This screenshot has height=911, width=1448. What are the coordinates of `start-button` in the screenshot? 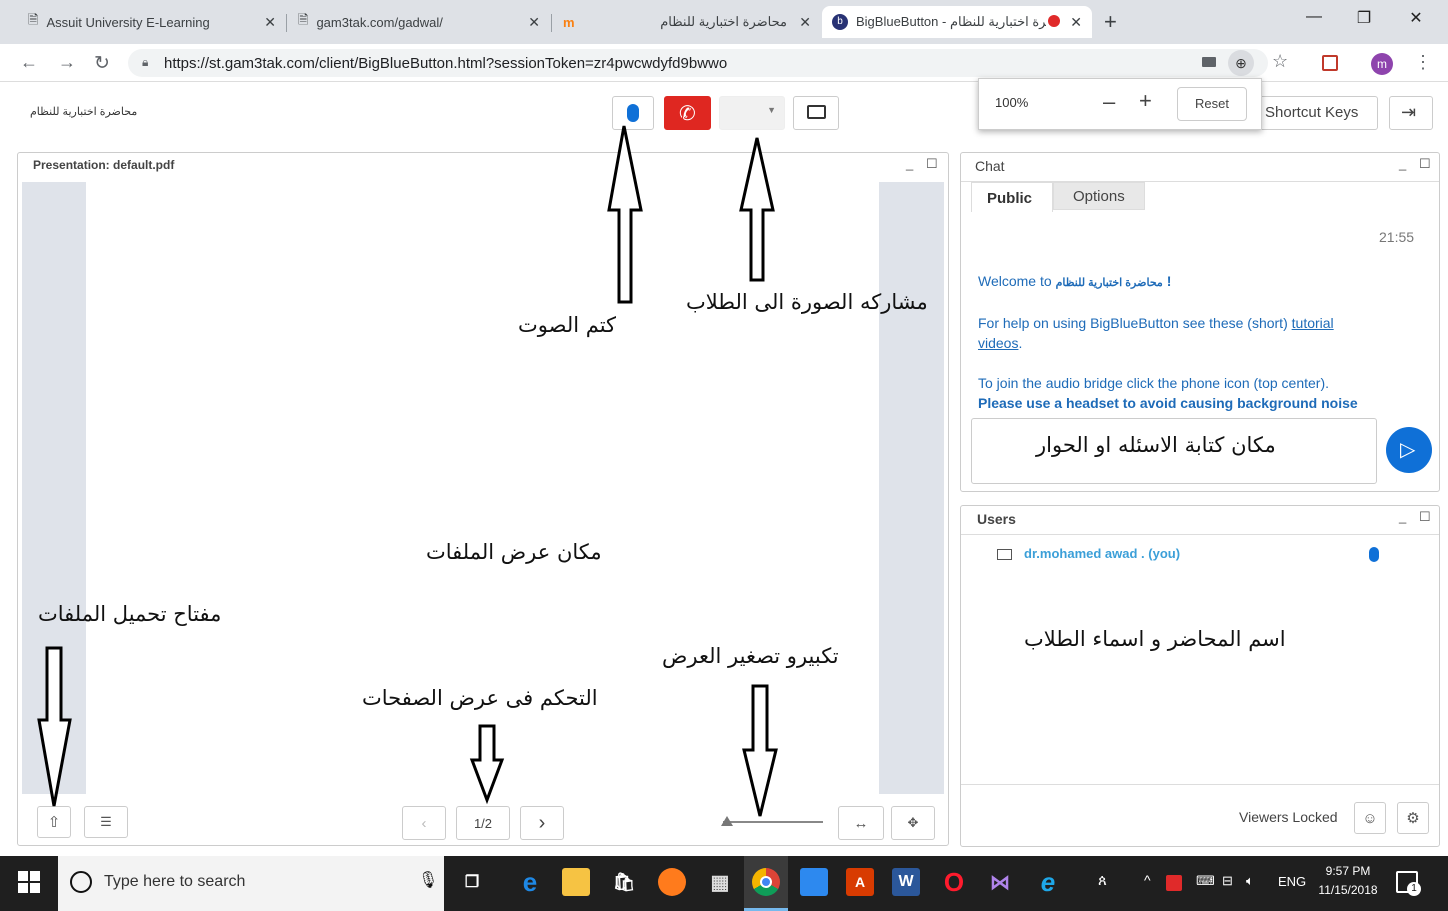 It's located at (29, 882).